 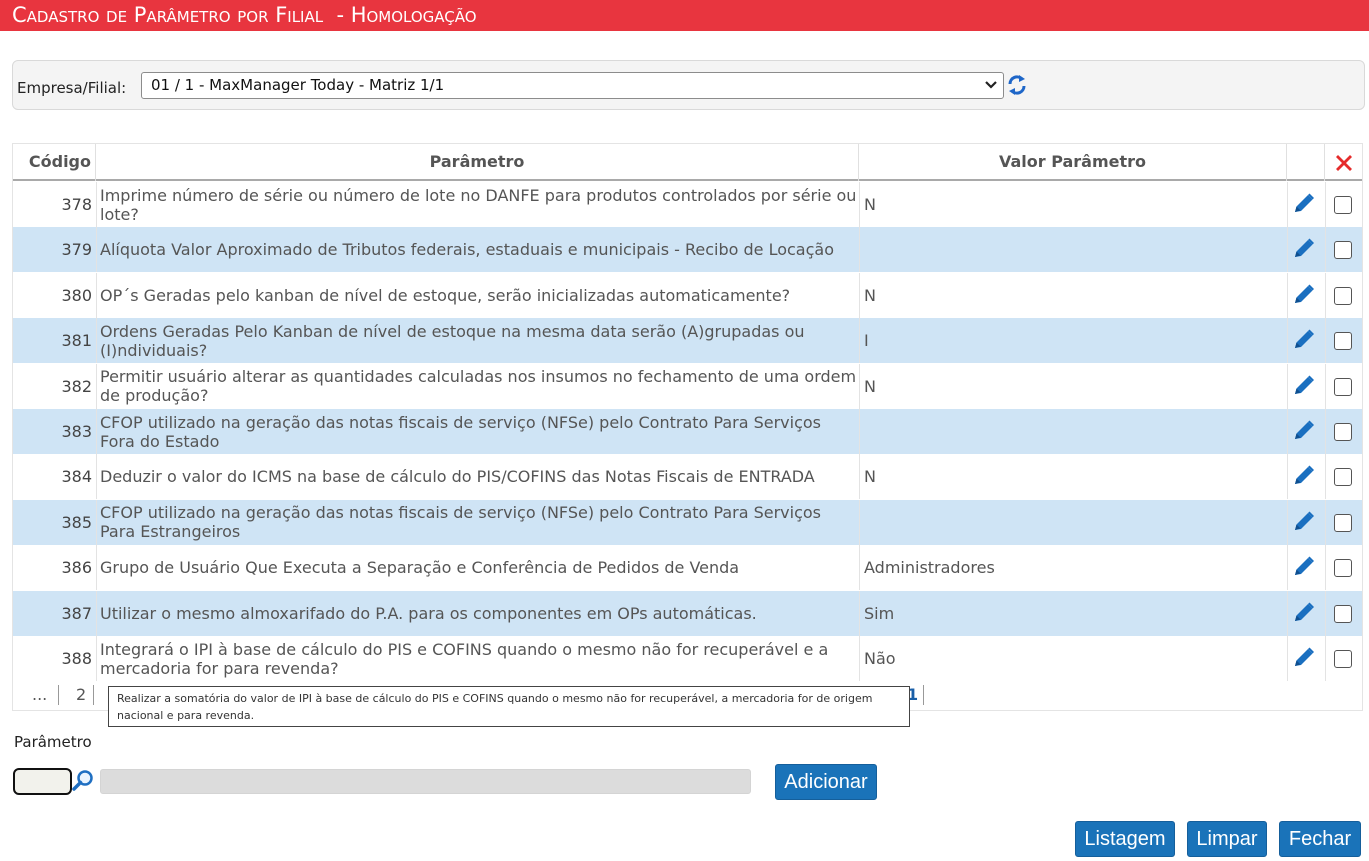 What do you see at coordinates (81, 695) in the screenshot?
I see `pager-page-2: 2` at bounding box center [81, 695].